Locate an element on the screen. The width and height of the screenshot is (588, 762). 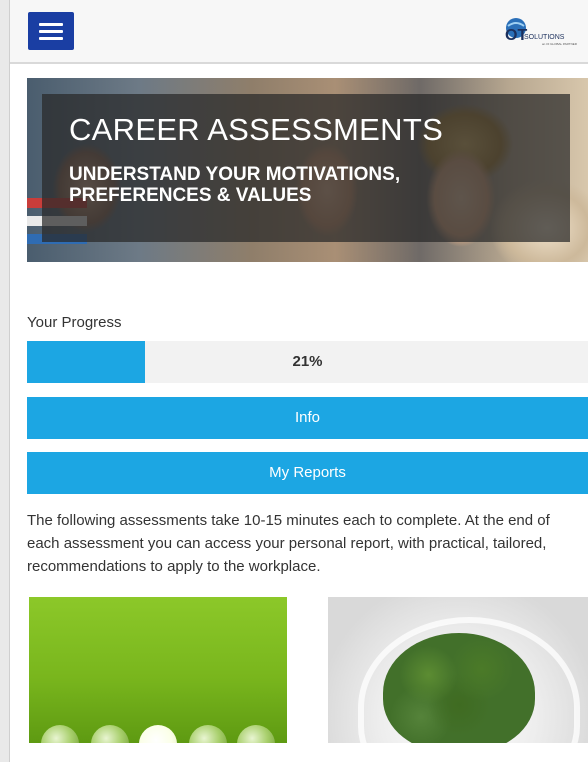
info-button: Info is located at coordinates (307, 418).